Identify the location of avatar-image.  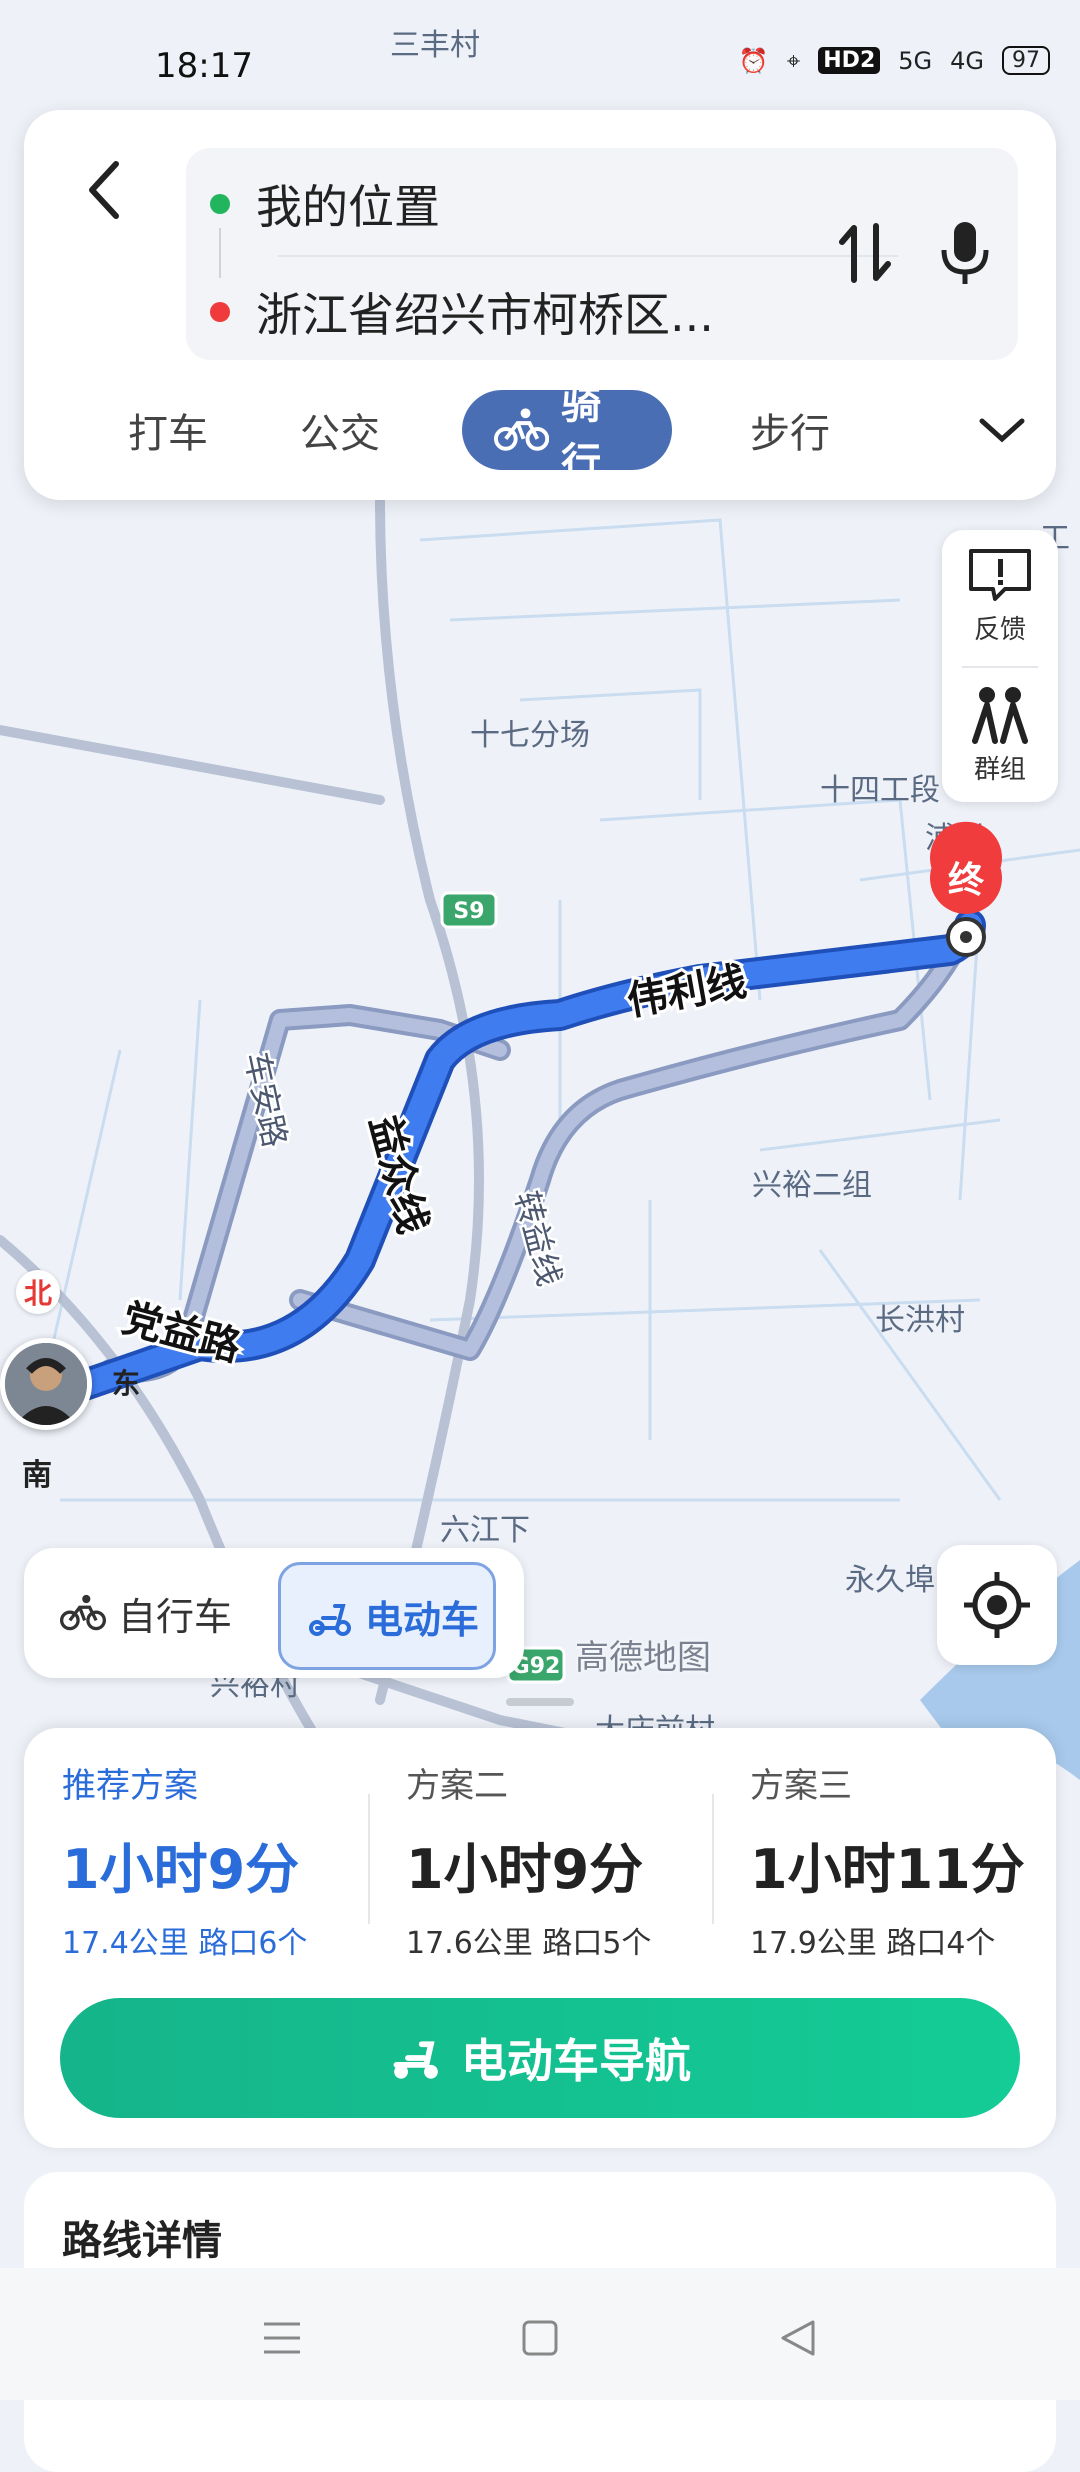
(46, 1384).